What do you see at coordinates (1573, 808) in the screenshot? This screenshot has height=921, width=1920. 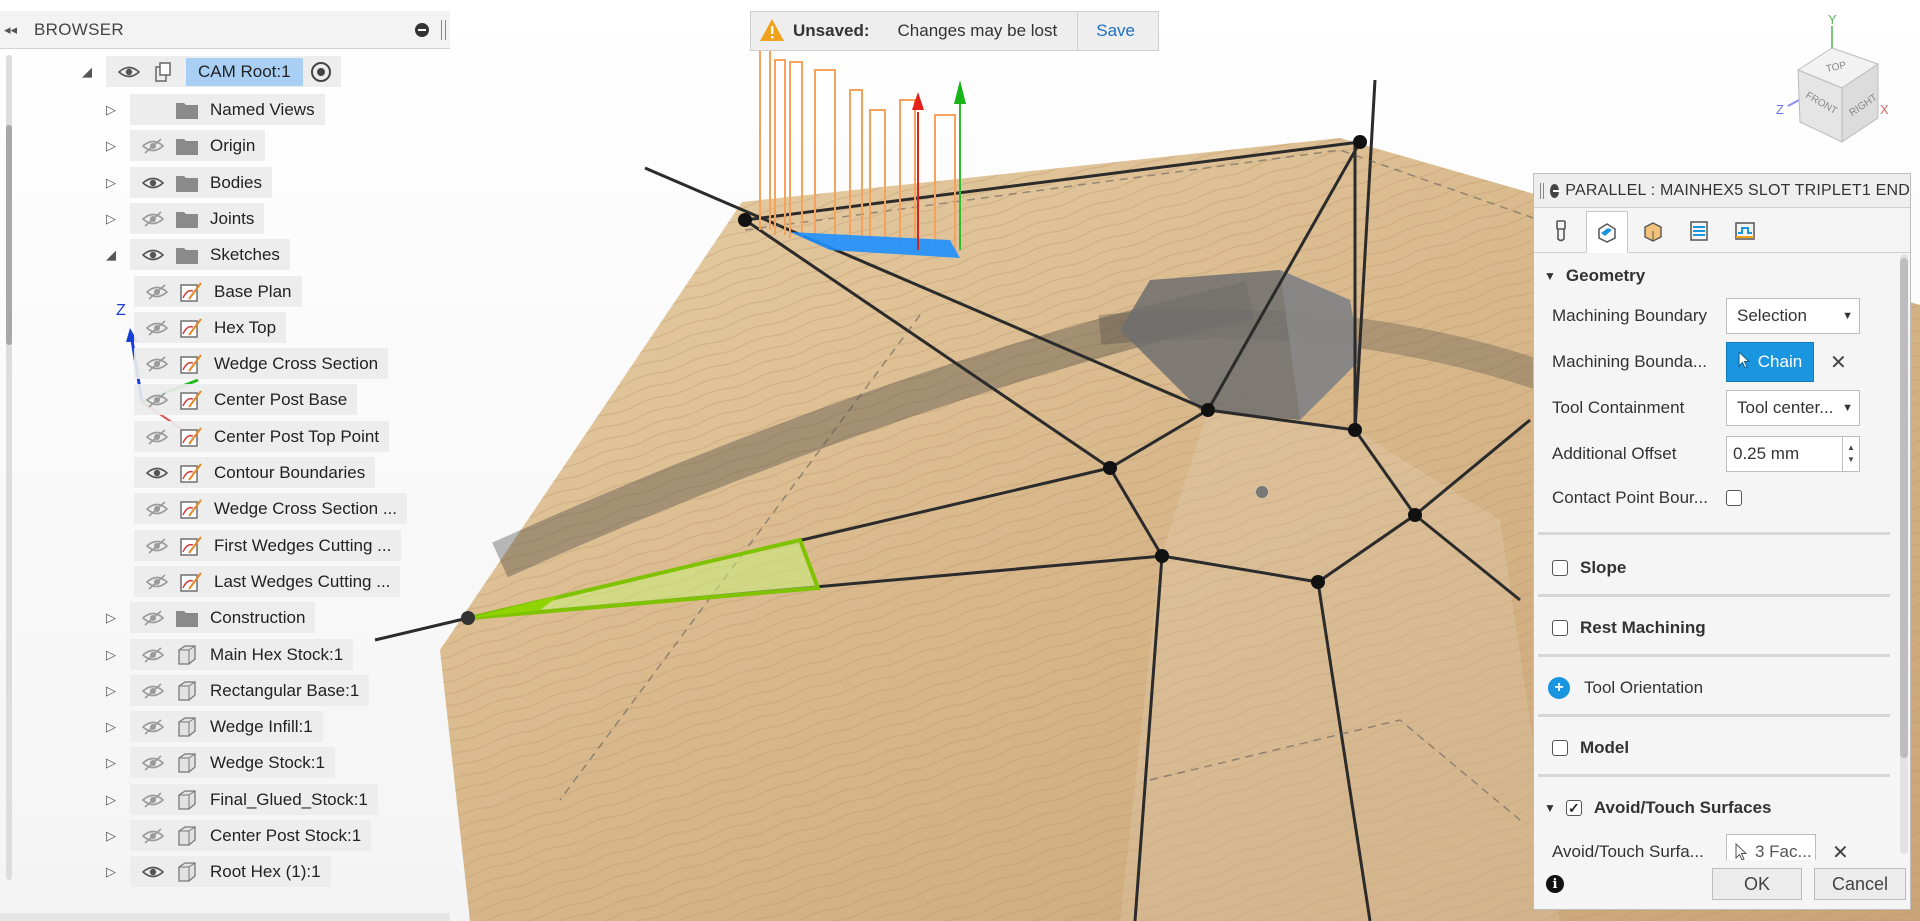 I see `avoid-touch-checkbox` at bounding box center [1573, 808].